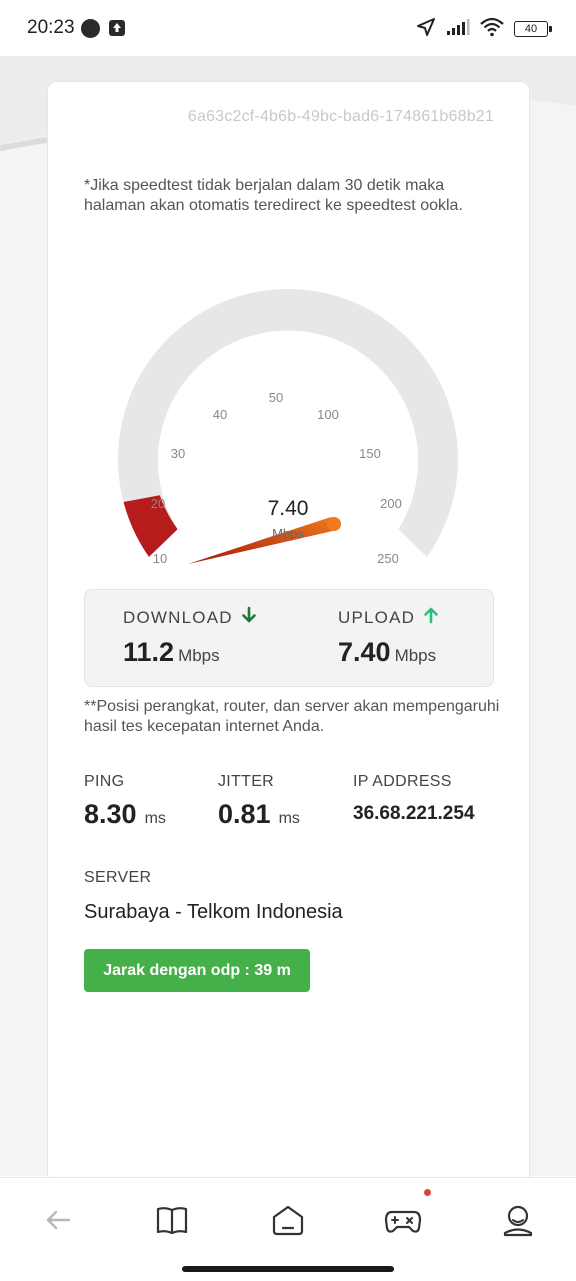 This screenshot has width=576, height=1281. Describe the element at coordinates (288, 28) in the screenshot. I see `status-bar: 20:23 40` at that location.